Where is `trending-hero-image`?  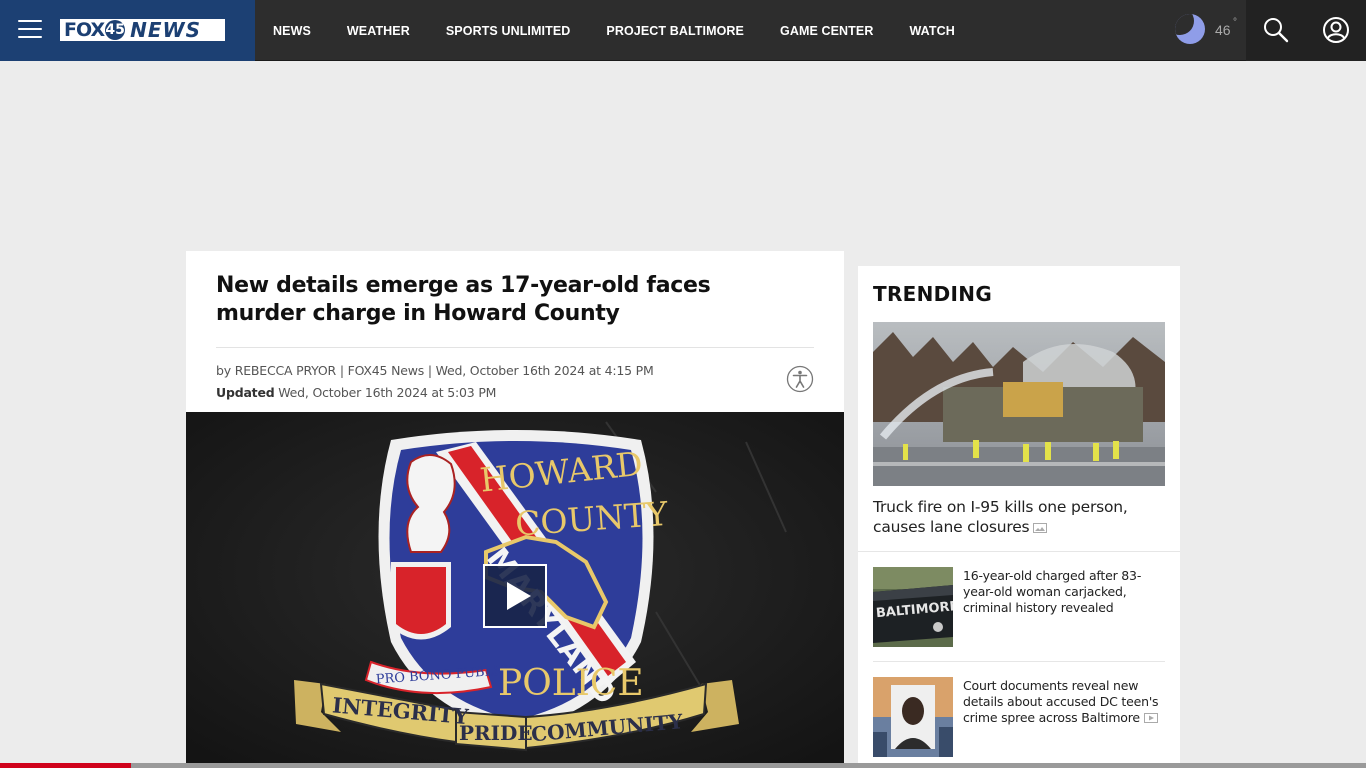 trending-hero-image is located at coordinates (1019, 404).